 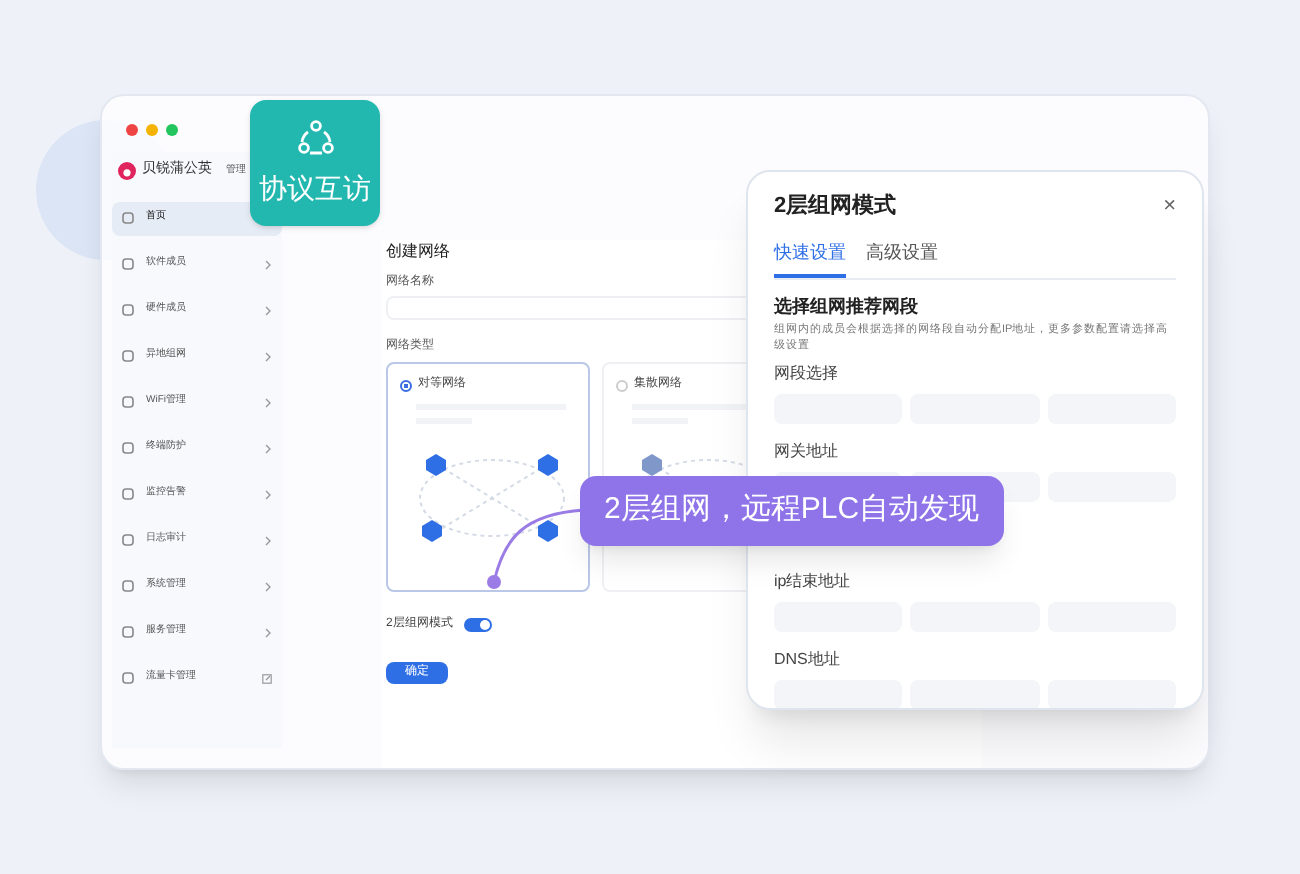 I want to click on field-label: 网关地址, so click(x=807, y=452).